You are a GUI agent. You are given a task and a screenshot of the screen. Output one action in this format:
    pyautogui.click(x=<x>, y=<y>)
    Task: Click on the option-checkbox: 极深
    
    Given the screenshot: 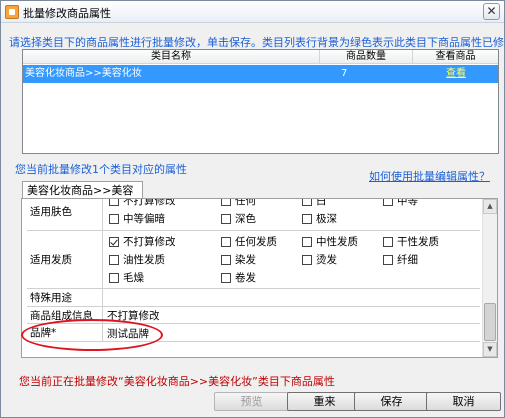 What is the action you would take?
    pyautogui.click(x=319, y=218)
    